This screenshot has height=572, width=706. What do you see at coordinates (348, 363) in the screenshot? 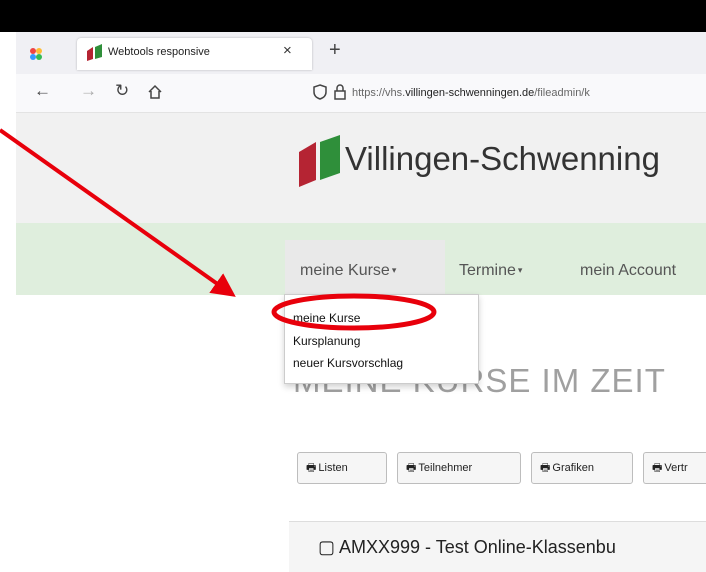
I see `dropdown-item-neuer-kursvorschlag: neuer Kursvorschlag` at bounding box center [348, 363].